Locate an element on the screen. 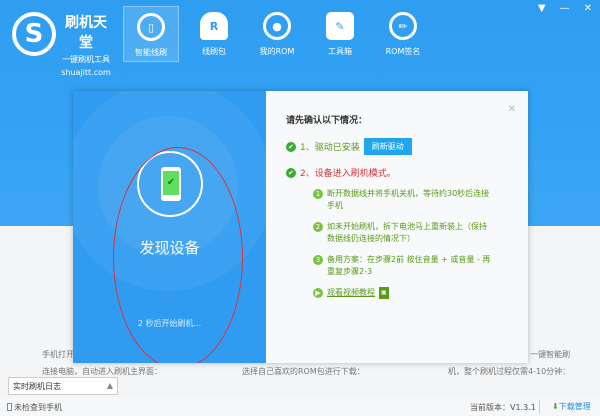 The width and height of the screenshot is (600, 416). download-manager-button: ⬇下载管理 is located at coordinates (571, 406).